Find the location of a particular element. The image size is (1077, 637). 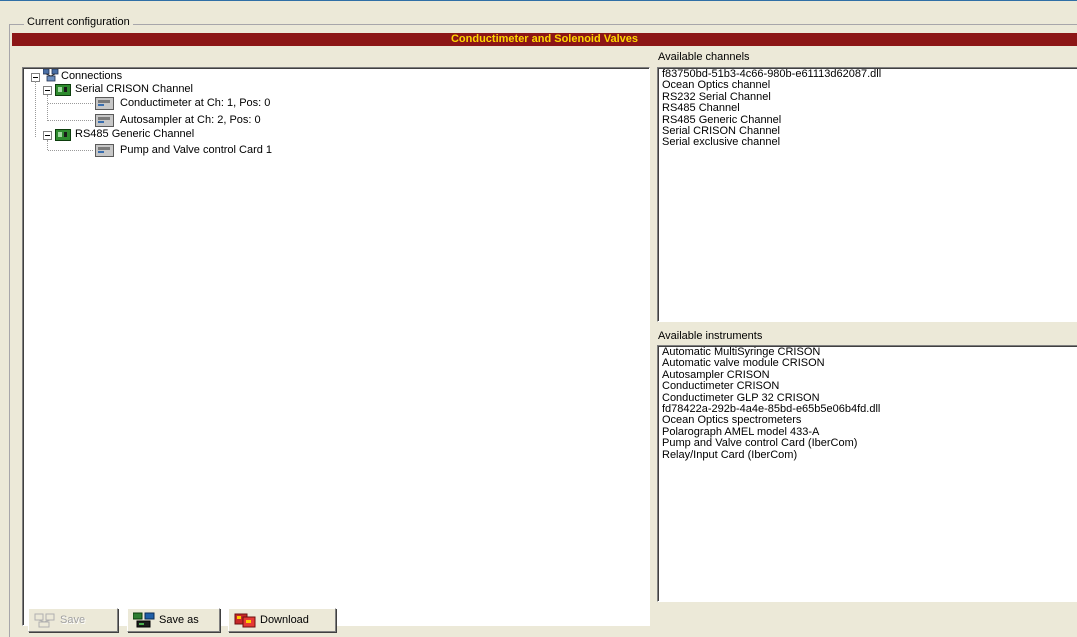

list-item: Serial exclusive channel is located at coordinates (771, 143).